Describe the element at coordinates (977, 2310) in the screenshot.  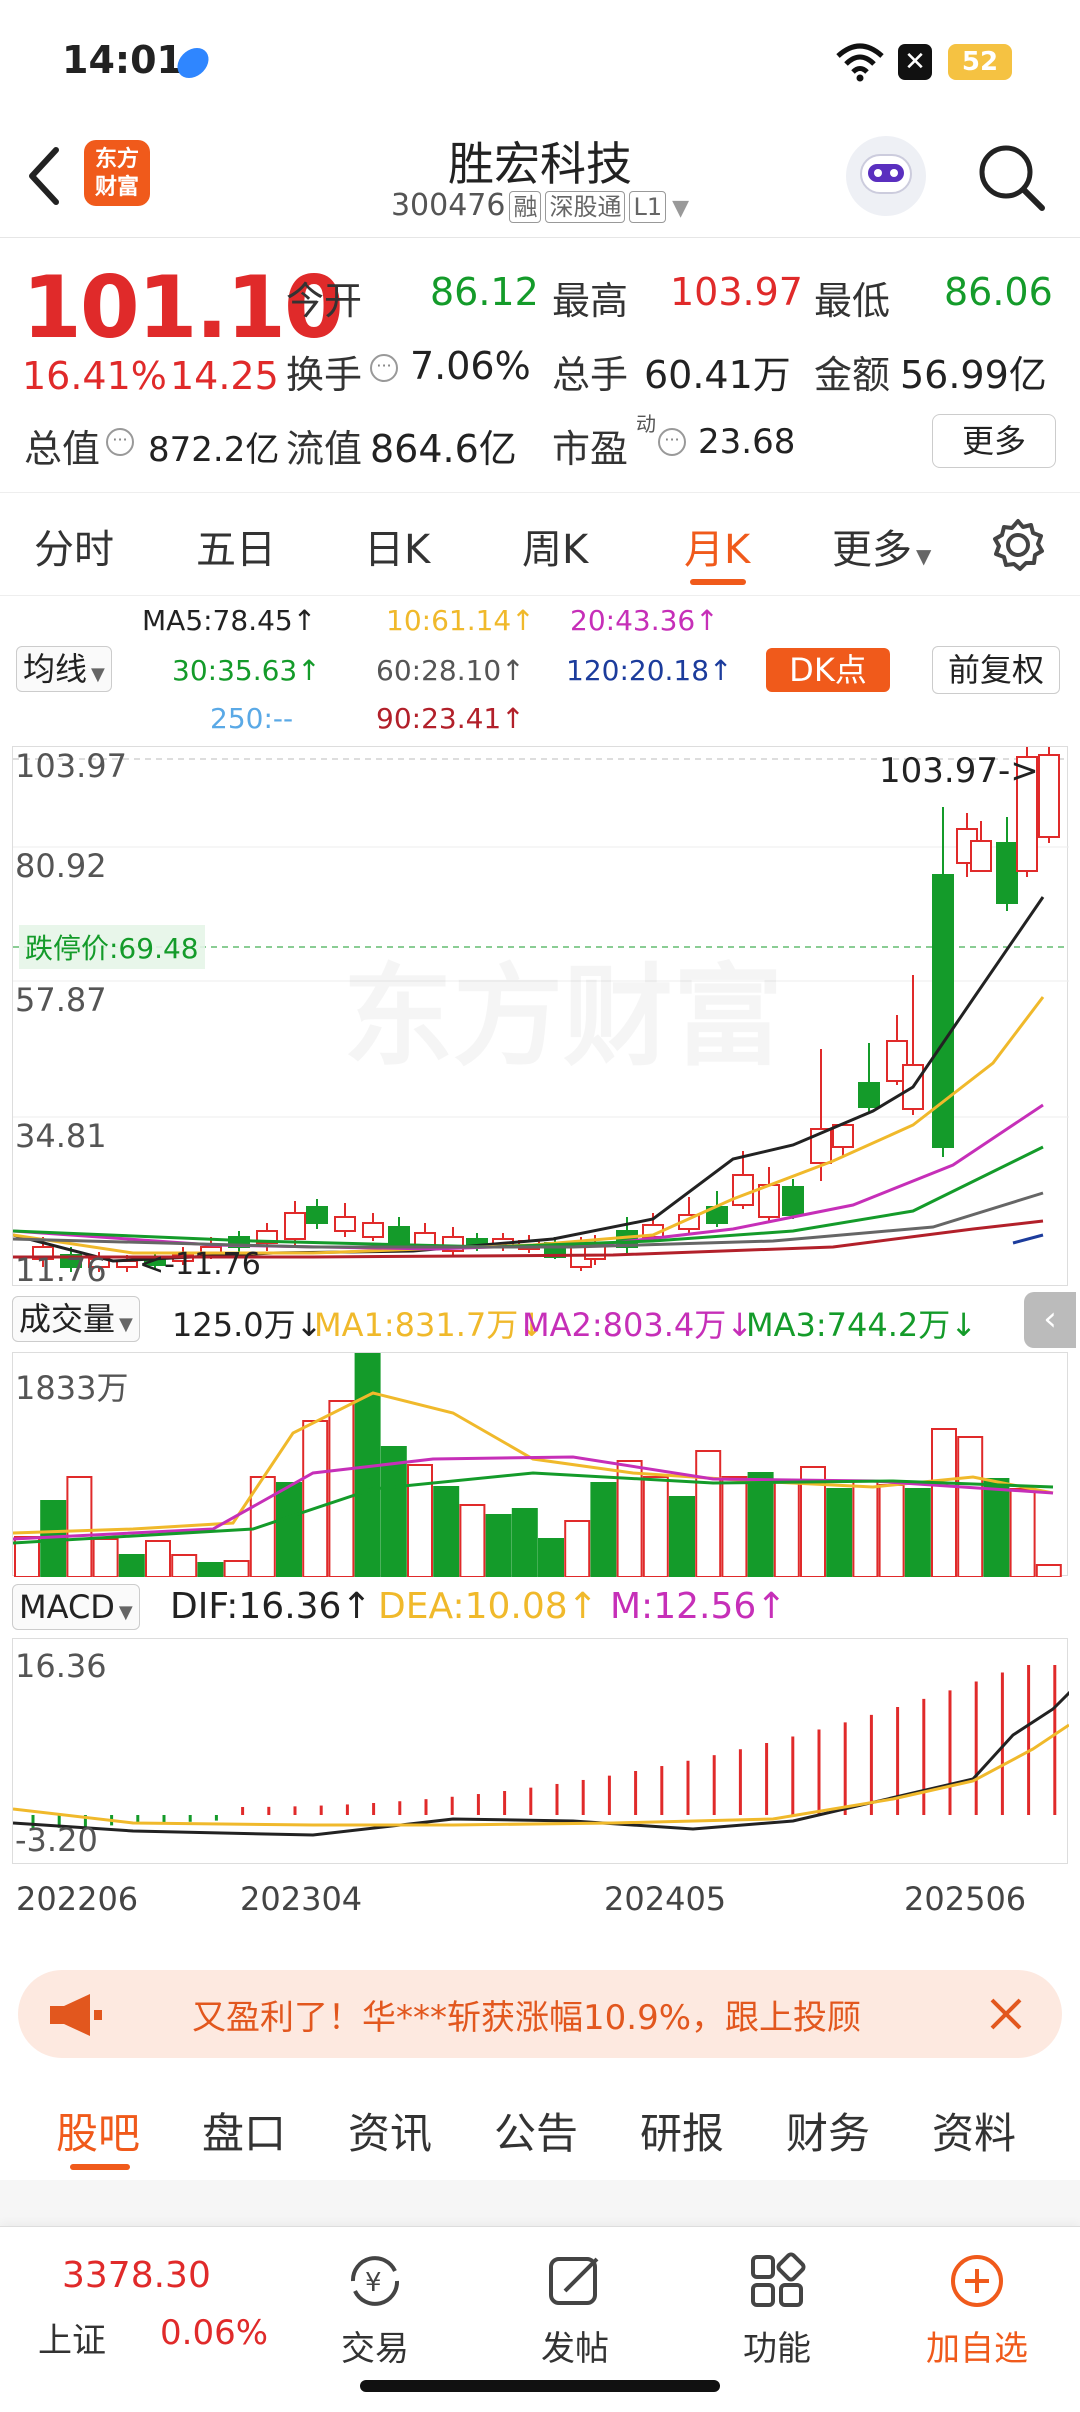
I see `nav-add-watchlist: 加自选` at that location.